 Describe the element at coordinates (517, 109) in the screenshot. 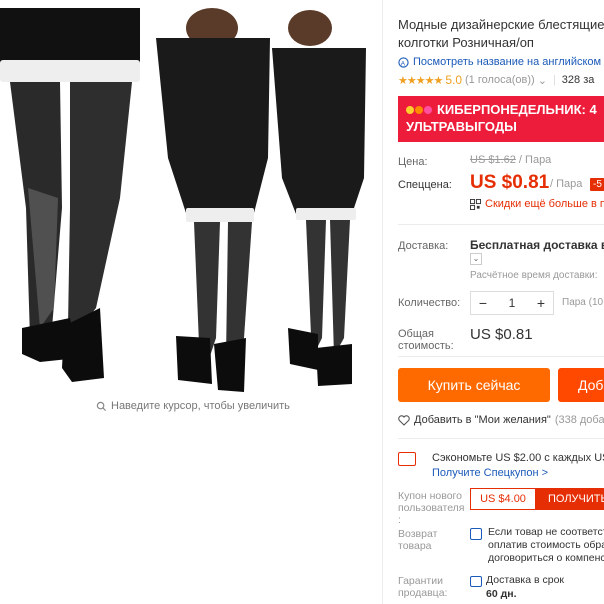

I see `promo-line1: КИБЕРПОНЕДЕЛЬНИК: 4` at that location.